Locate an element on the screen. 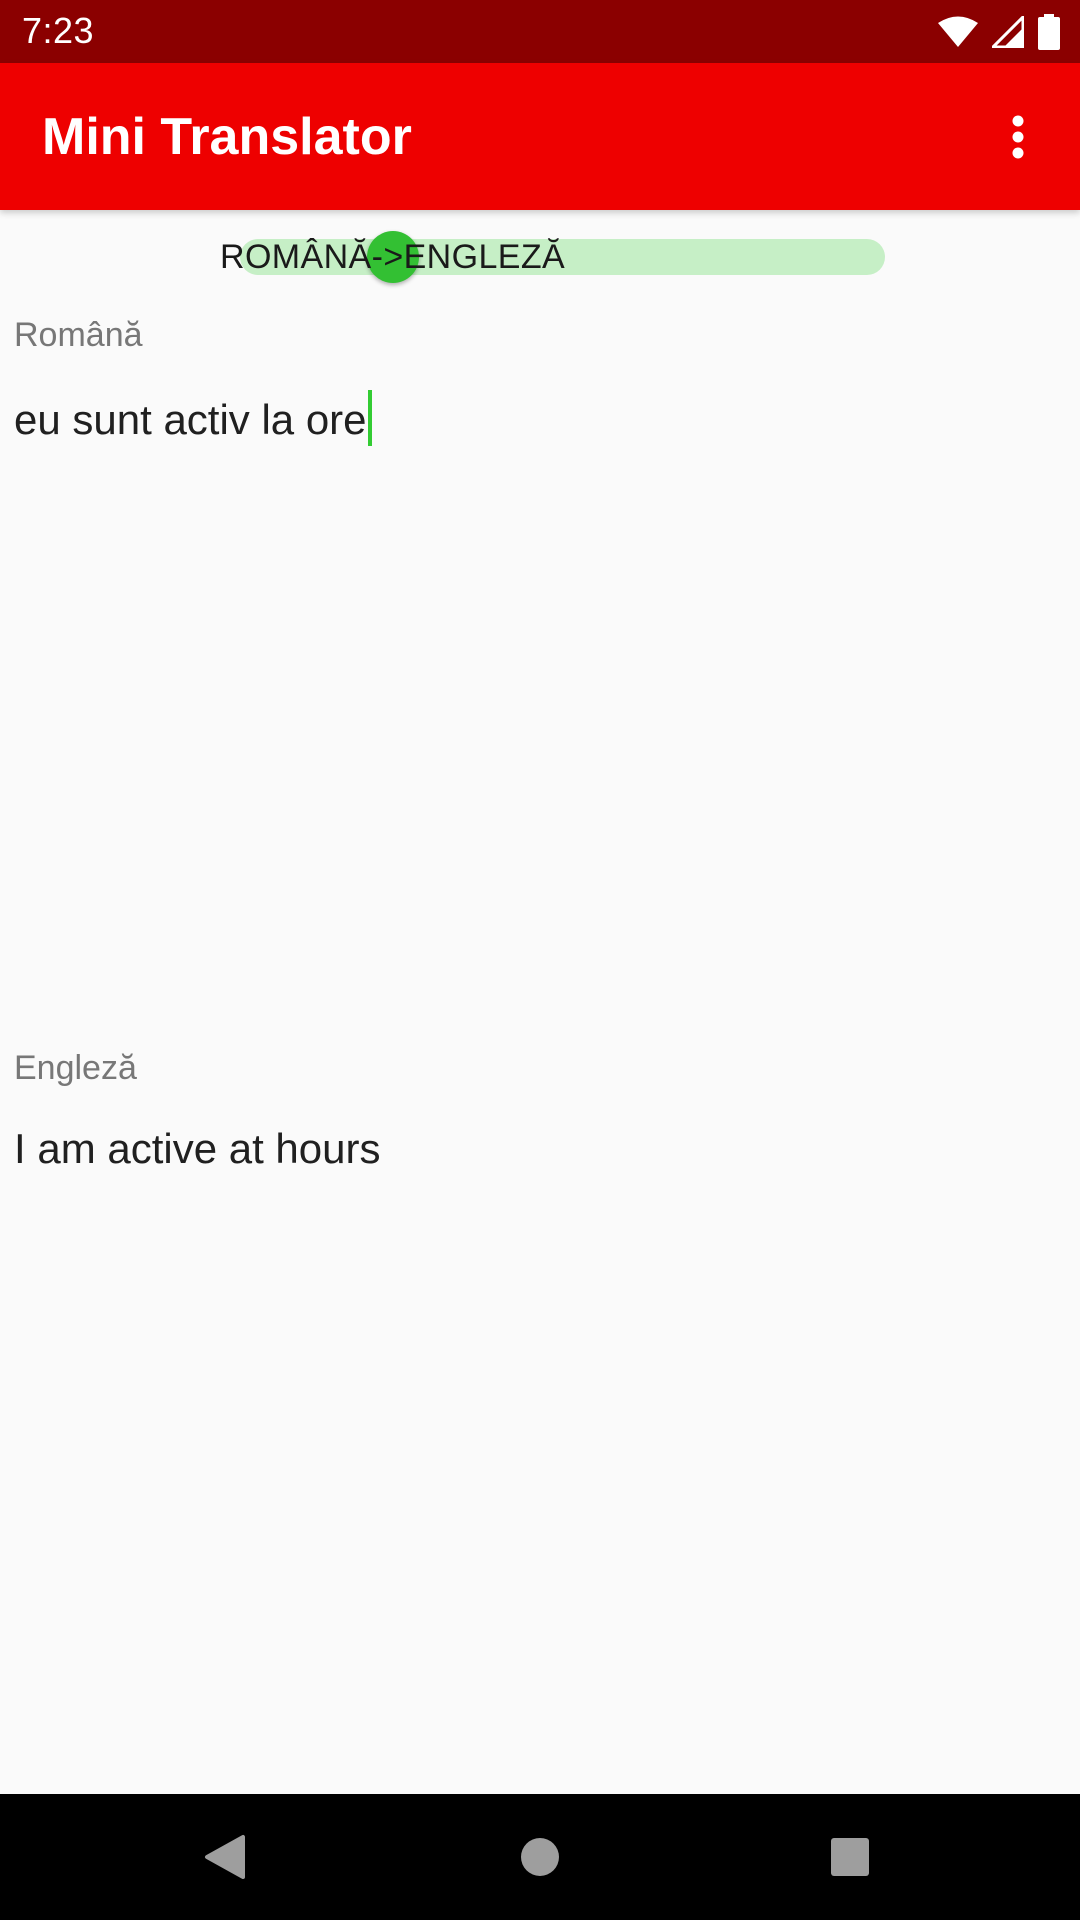 The image size is (1080, 1920). source-text: eu sunt activ la ore is located at coordinates (190, 419).